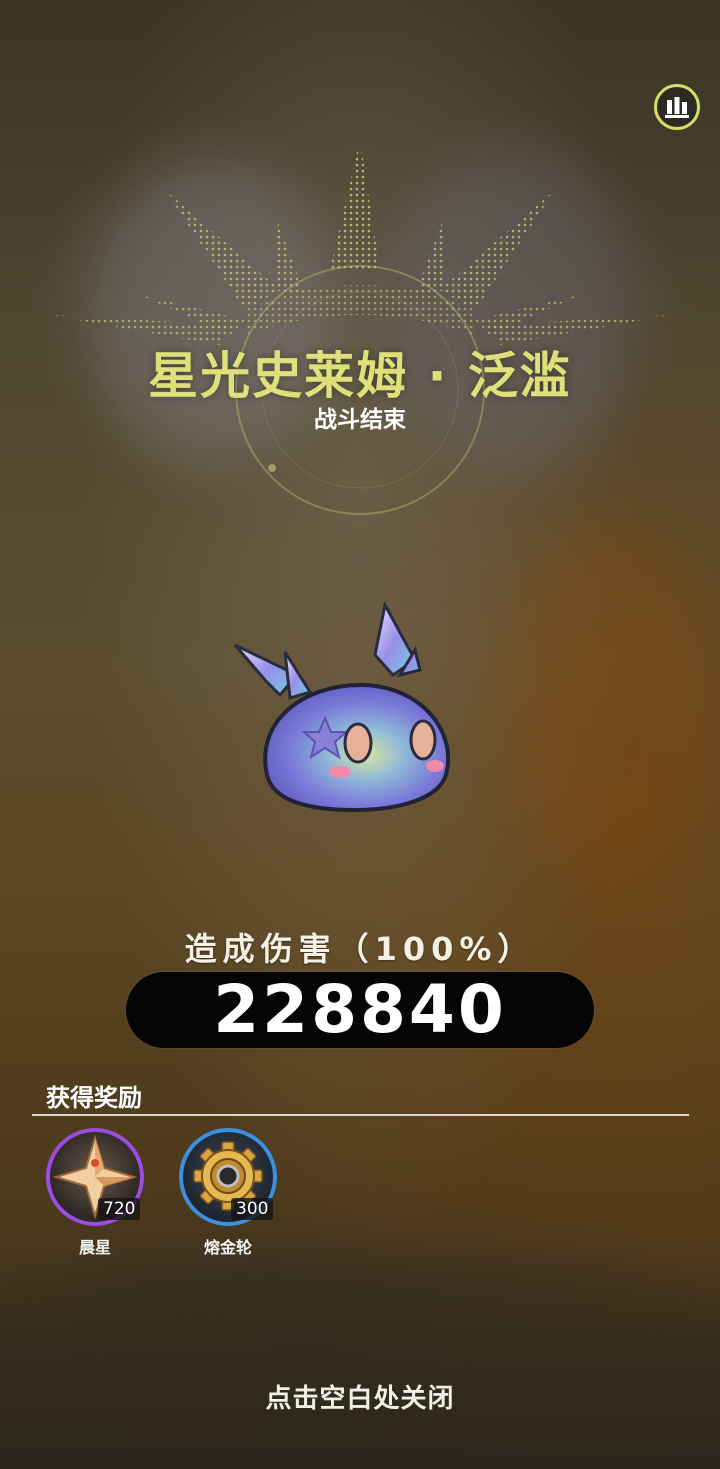  I want to click on bar-chart-icon, so click(677, 107).